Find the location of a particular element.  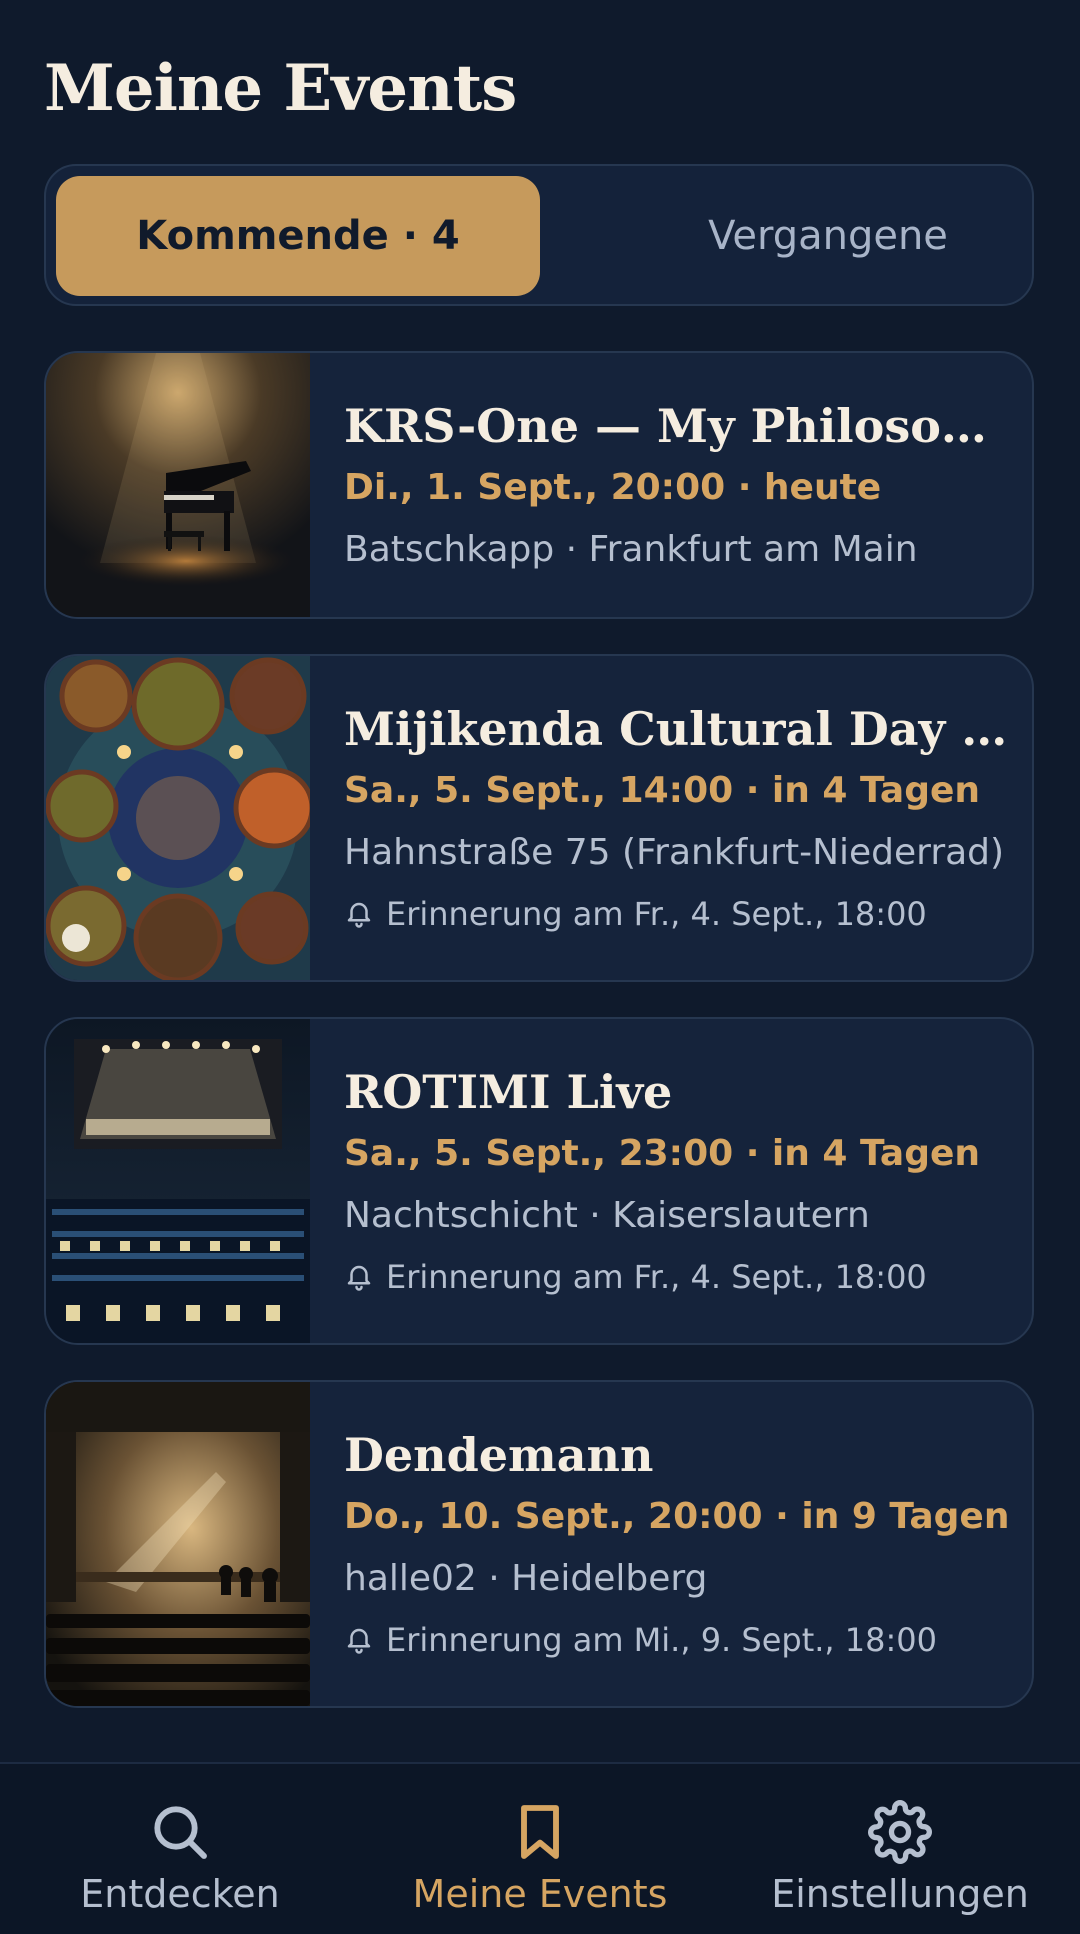

event-image-concert-hall is located at coordinates (178, 1544).